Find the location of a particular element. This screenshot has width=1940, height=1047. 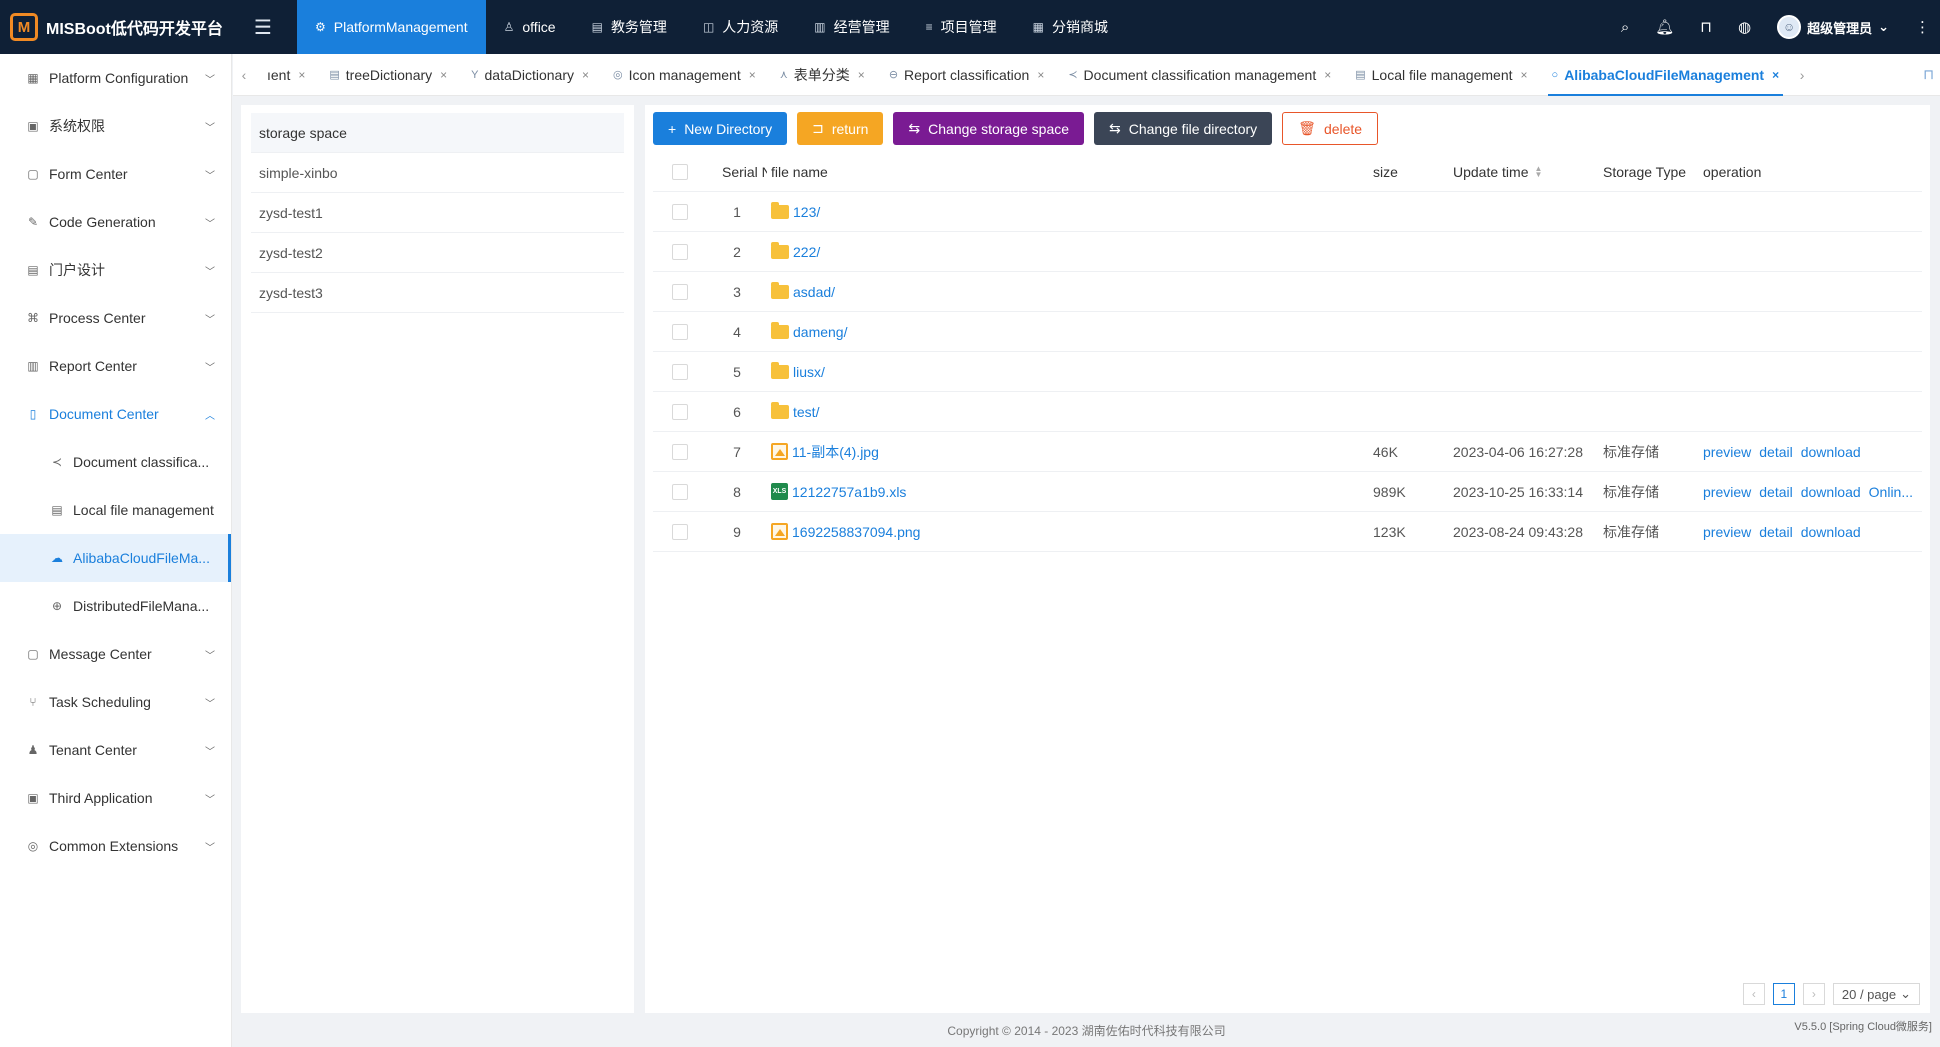

sidebar-item-14: ♟ Tenant Center ﹀ is located at coordinates (115, 750).